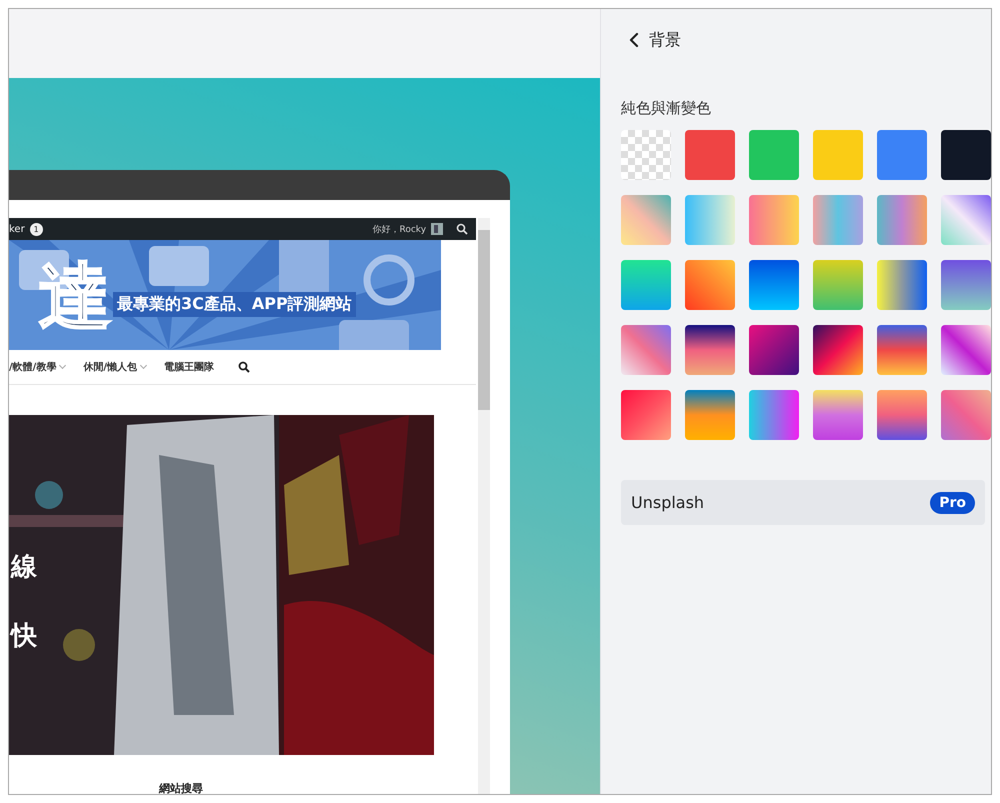 Image resolution: width=1000 pixels, height=803 pixels. What do you see at coordinates (189, 367) in the screenshot?
I see `nav-link: 電腦王團隊` at bounding box center [189, 367].